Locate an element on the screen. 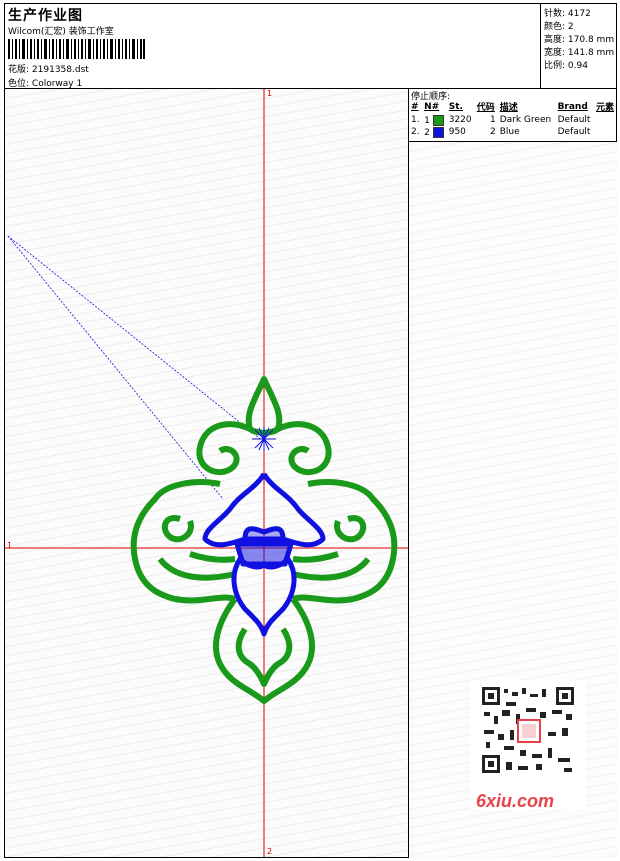  star-stitch is located at coordinates (264, 439).